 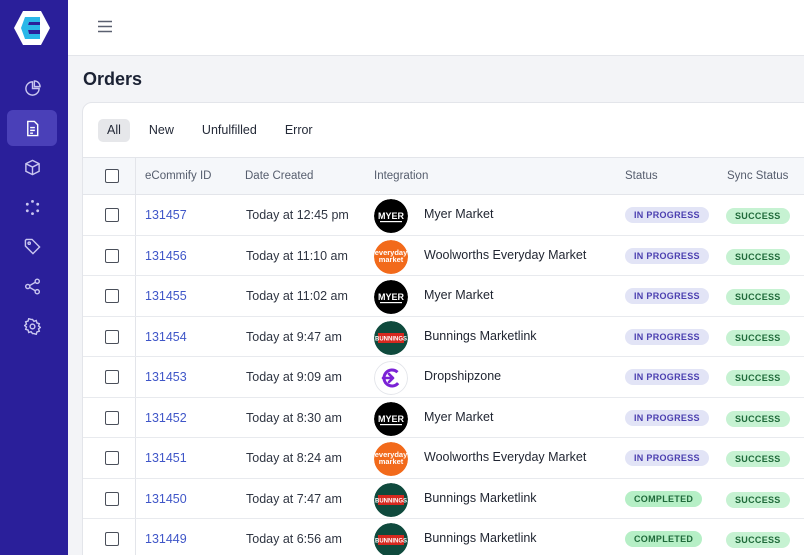 I want to click on sidebar-item-tags, so click(x=32, y=246).